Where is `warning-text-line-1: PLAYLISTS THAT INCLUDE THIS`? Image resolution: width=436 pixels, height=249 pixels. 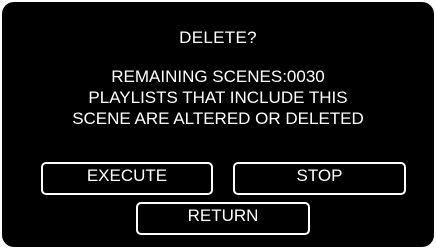
warning-text-line-1: PLAYLISTS THAT INCLUDE THIS is located at coordinates (218, 97).